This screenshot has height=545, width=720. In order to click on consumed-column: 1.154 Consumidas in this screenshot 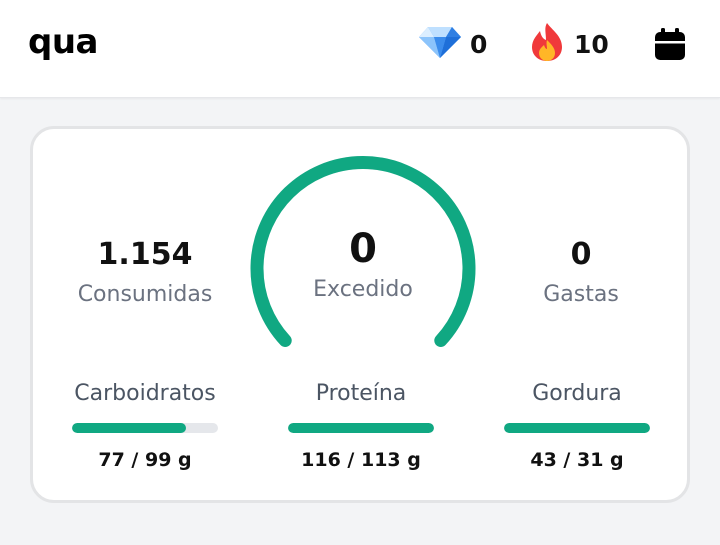, I will do `click(145, 272)`.